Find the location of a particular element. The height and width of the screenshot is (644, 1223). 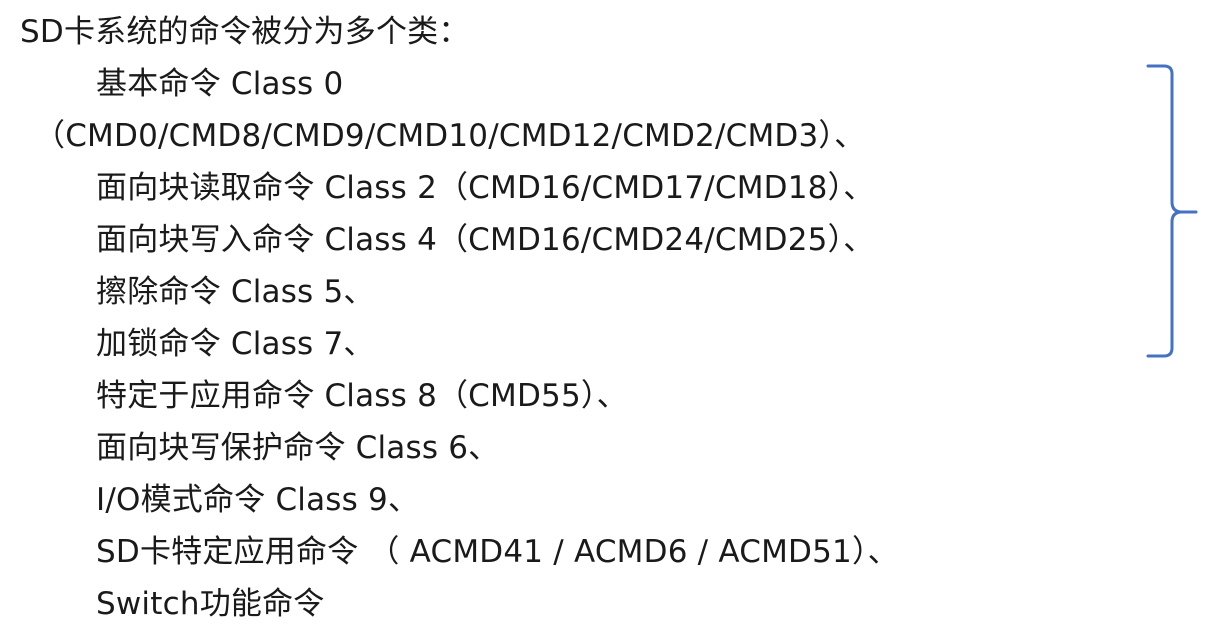

list-item-class-4: 面向块写入命令 Class 4（CMD16/CMD24/CMD25）、 is located at coordinates (485, 240).